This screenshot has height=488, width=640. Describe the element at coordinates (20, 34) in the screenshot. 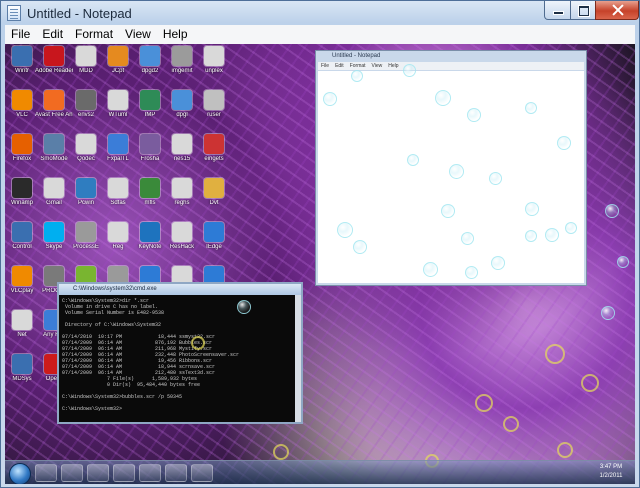

I see `menu-file: File` at that location.